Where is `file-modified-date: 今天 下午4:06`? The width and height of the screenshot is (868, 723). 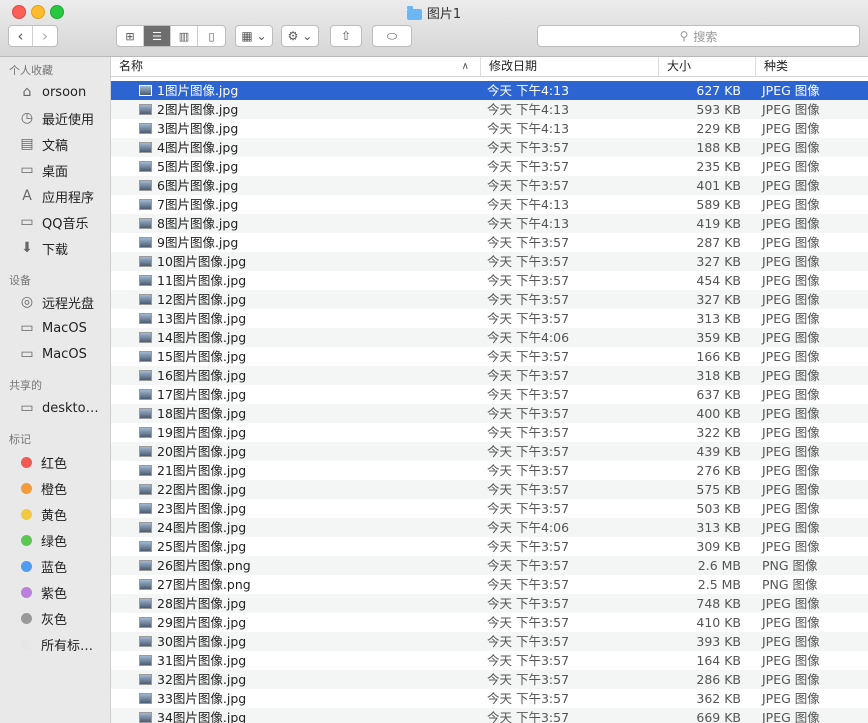 file-modified-date: 今天 下午4:06 is located at coordinates (528, 337).